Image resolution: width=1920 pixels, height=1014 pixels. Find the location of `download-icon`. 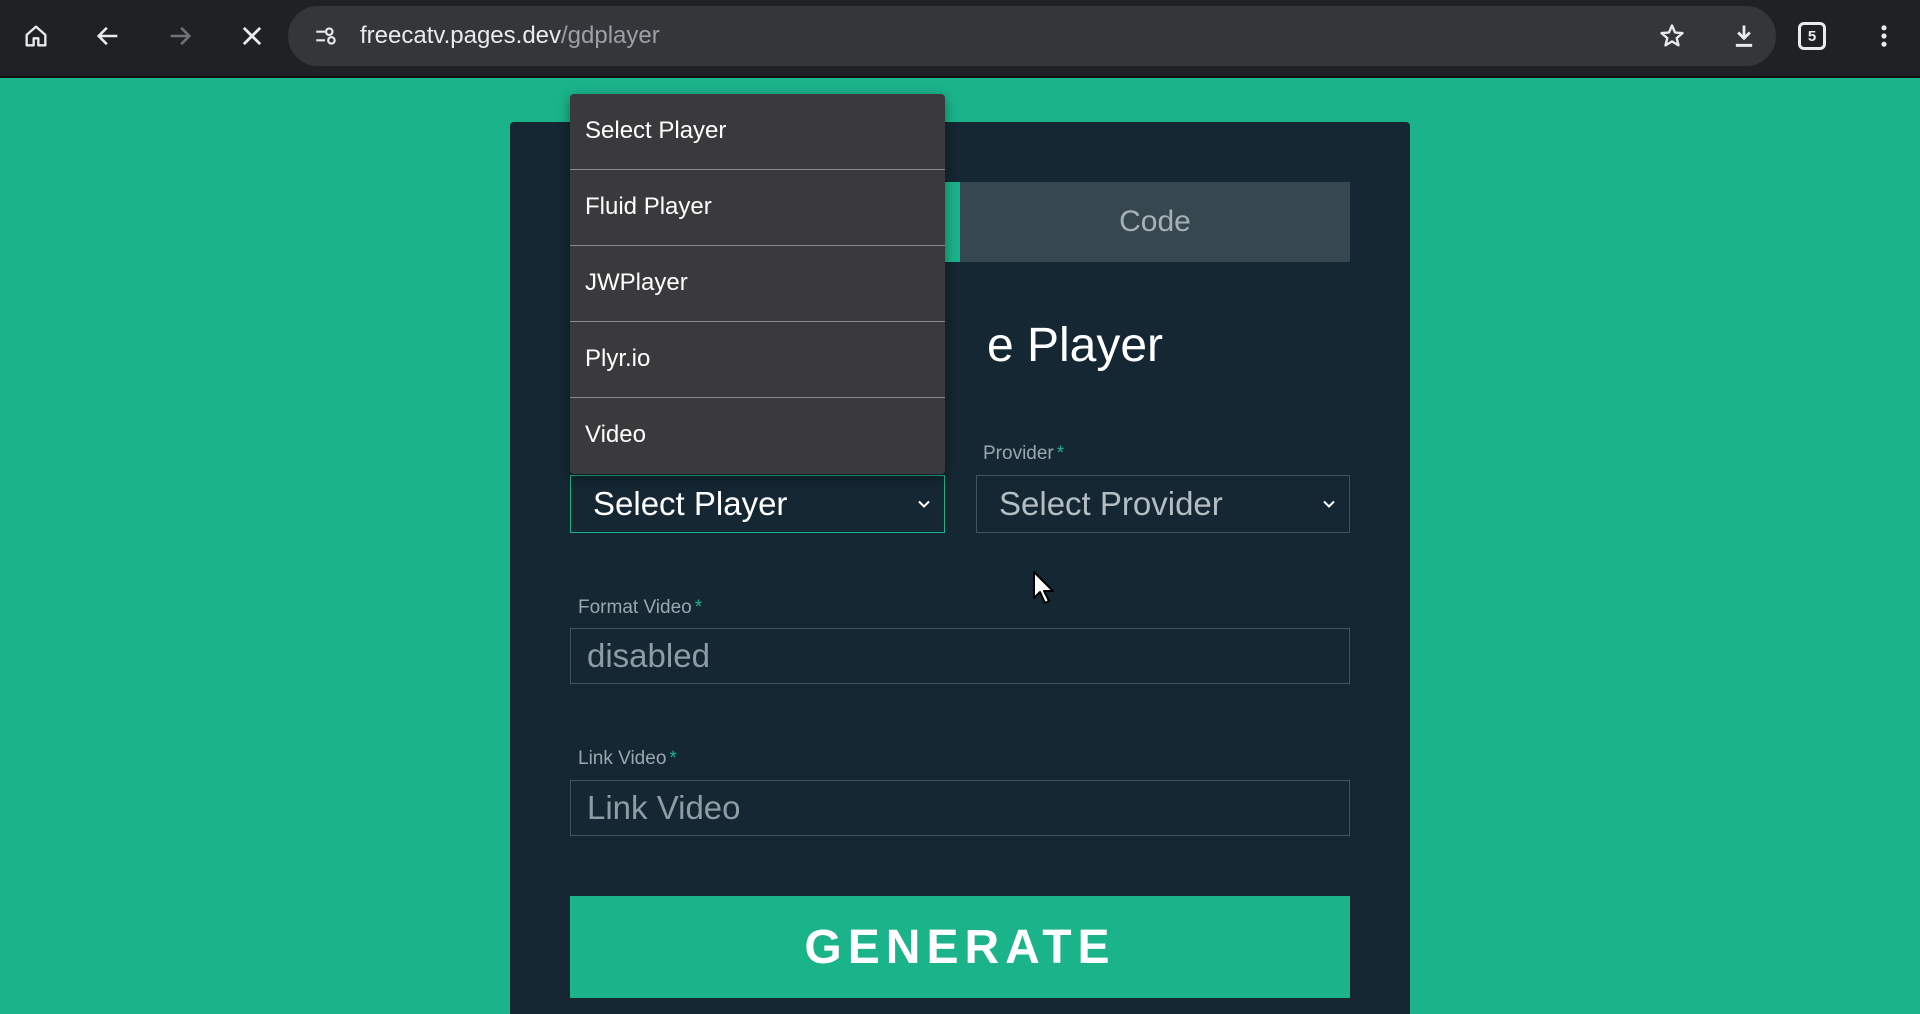

download-icon is located at coordinates (1744, 36).